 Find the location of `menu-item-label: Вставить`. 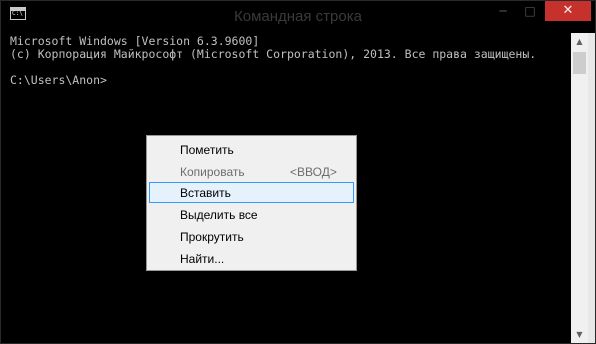

menu-item-label: Вставить is located at coordinates (205, 193).